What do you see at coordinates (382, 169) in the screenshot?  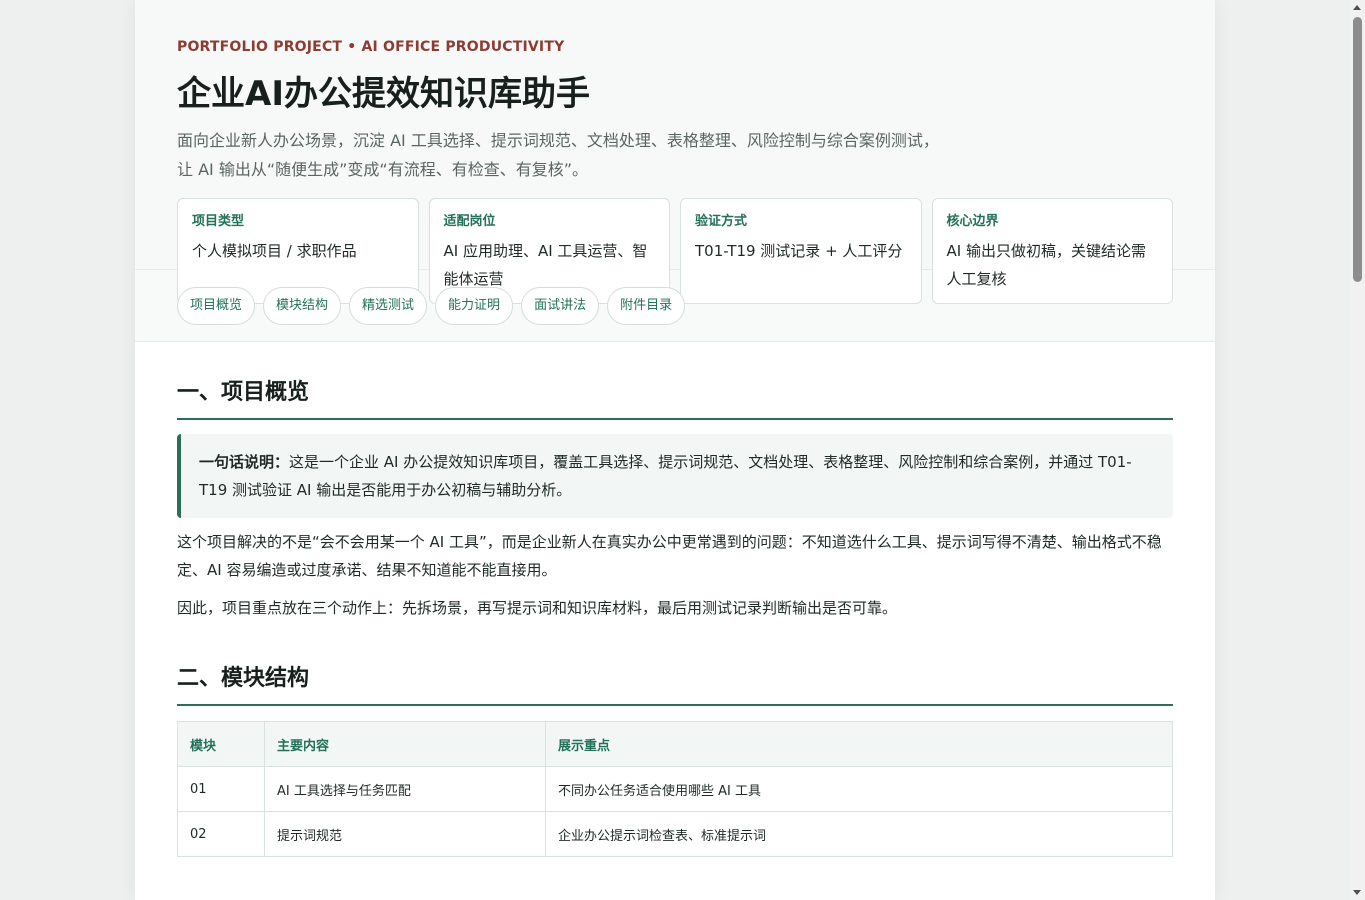 I see `subtitle-line-2: 让 AI 输出从“随便生成”变成“有流程、有检查、有复核”。` at bounding box center [382, 169].